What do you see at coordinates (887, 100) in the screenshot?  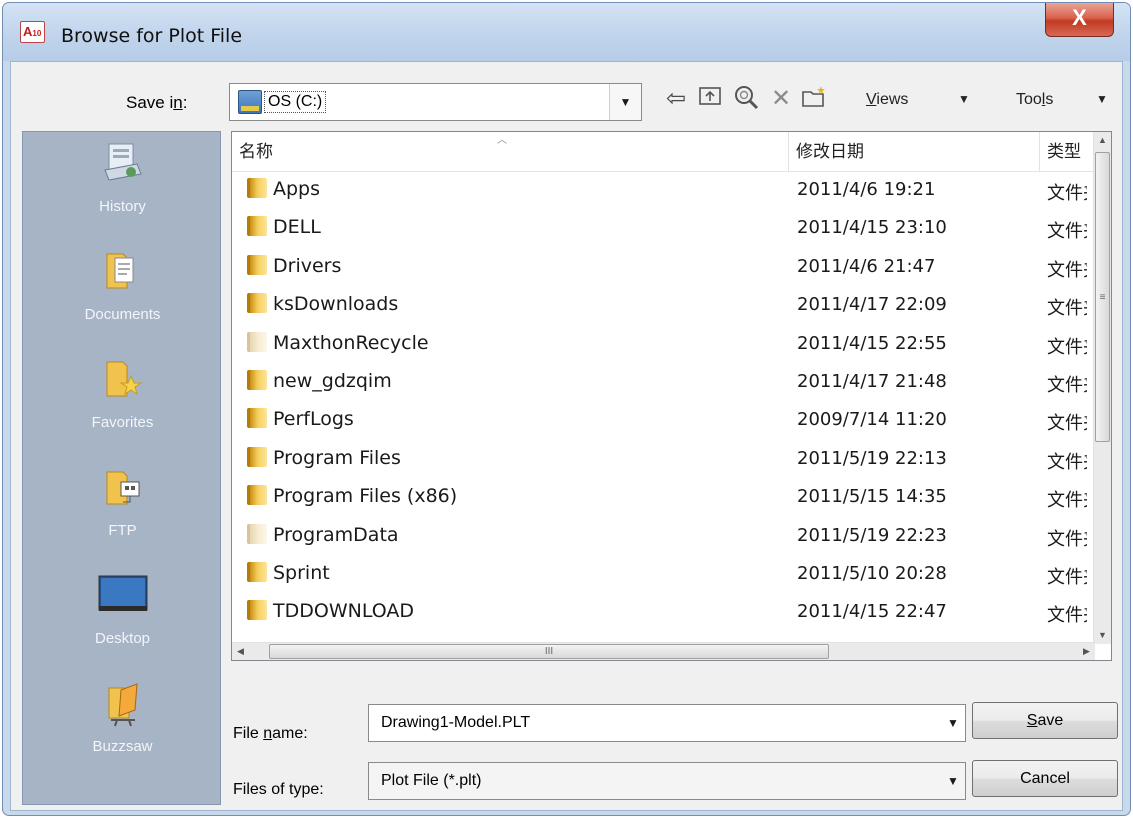 I see `views-menu: Views` at bounding box center [887, 100].